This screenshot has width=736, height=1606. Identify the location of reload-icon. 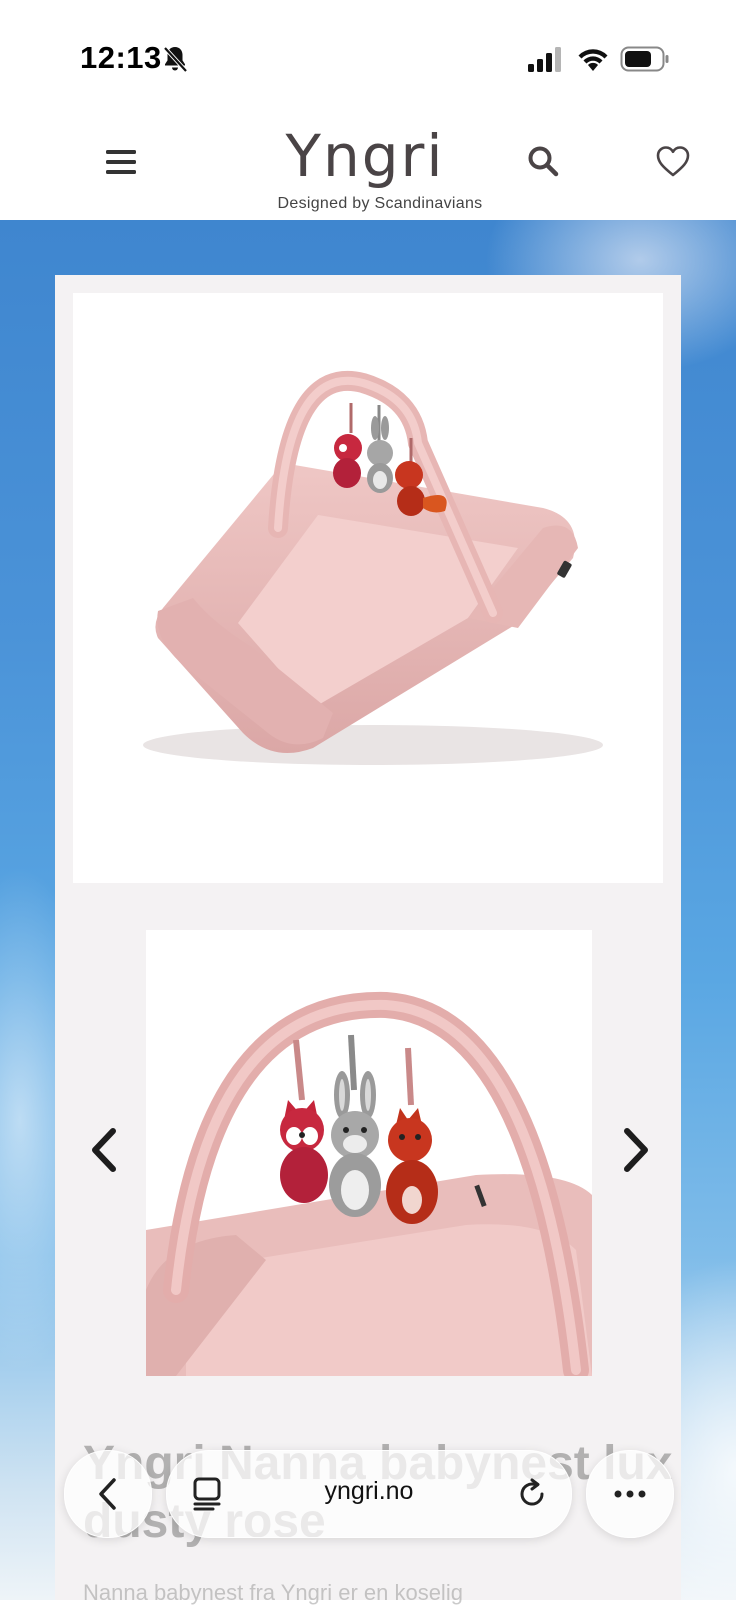
(532, 1494).